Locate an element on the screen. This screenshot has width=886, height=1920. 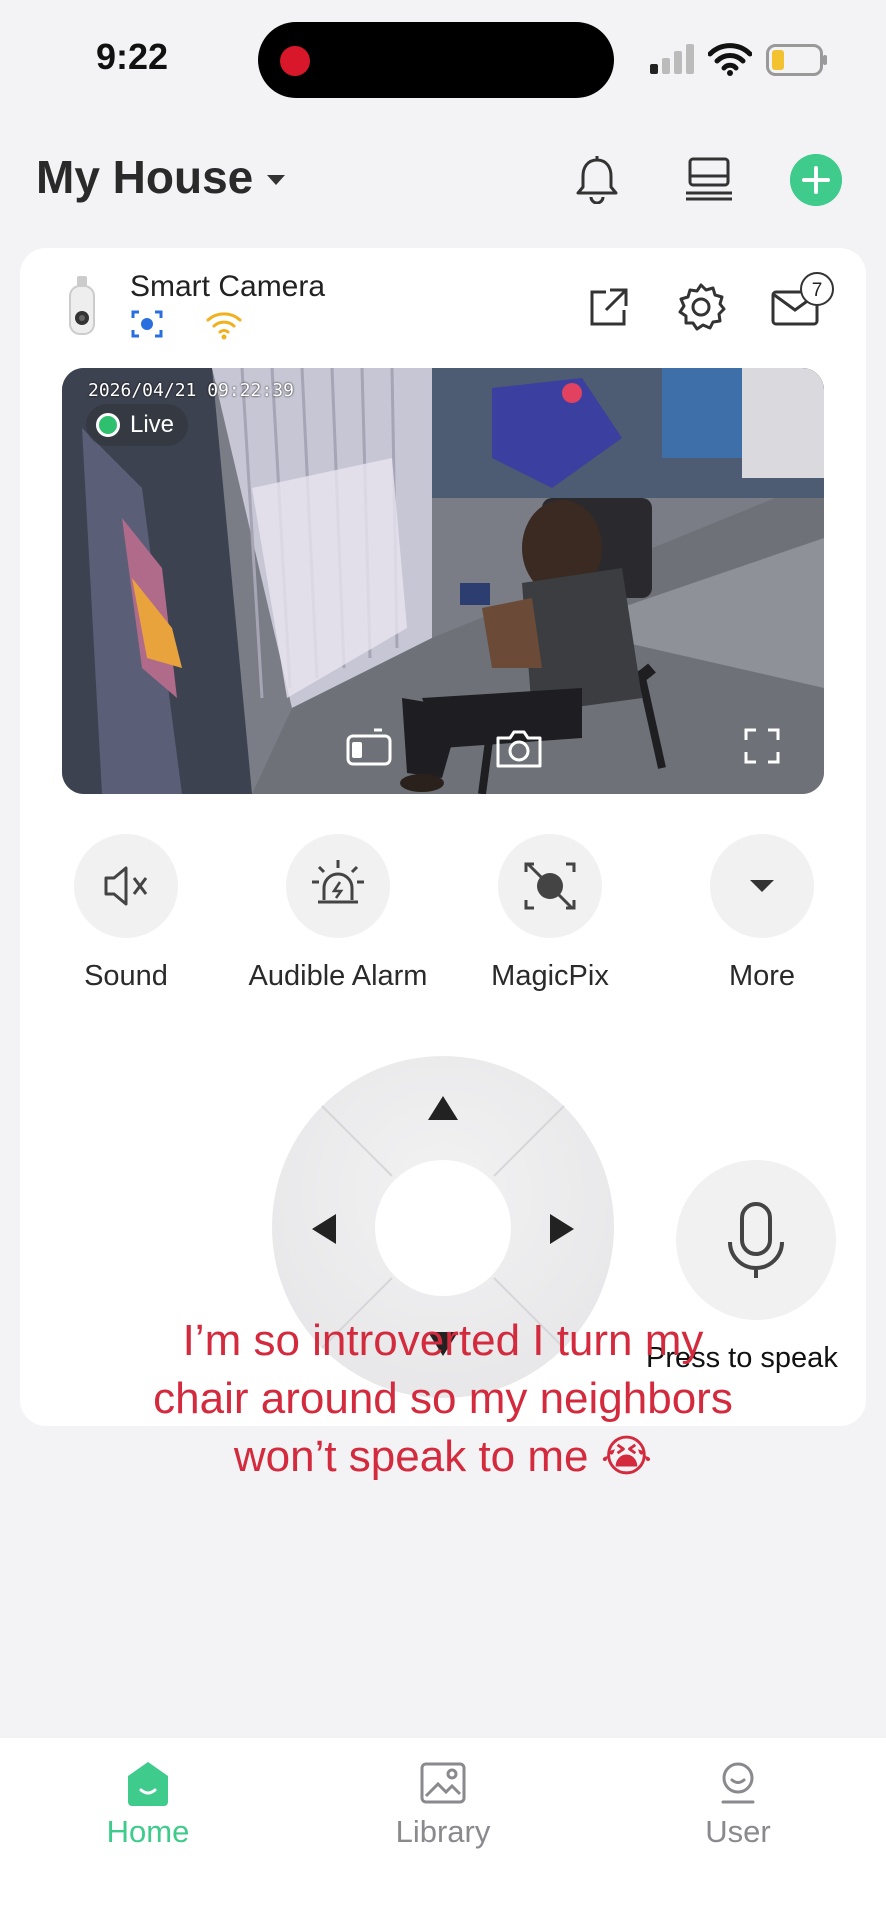
audible-alarm-button is located at coordinates (338, 886).